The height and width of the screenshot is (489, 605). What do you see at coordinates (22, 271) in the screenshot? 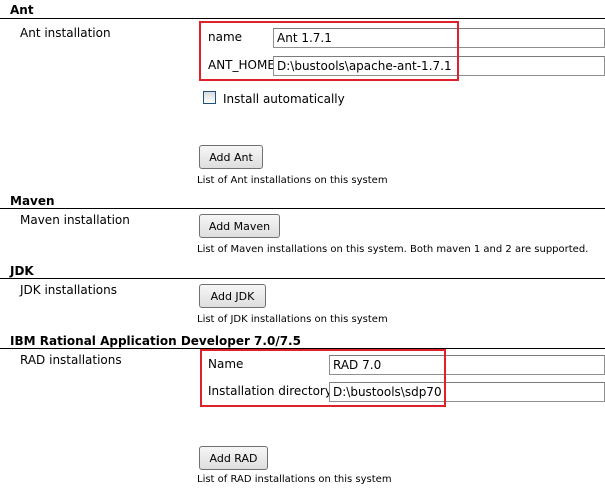
I see `jdk-section-title: JDK` at bounding box center [22, 271].